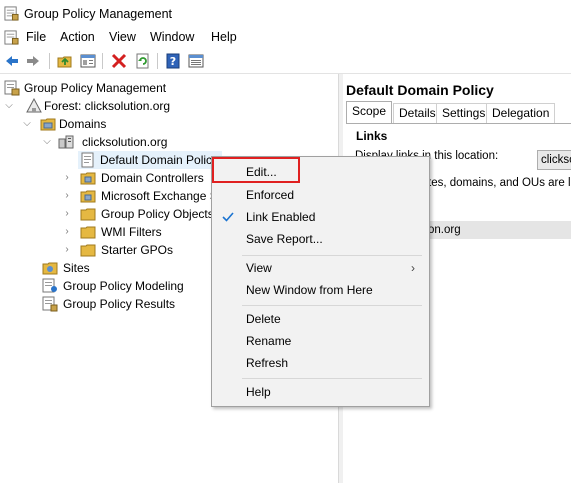 This screenshot has height=483, width=571. Describe the element at coordinates (521, 113) in the screenshot. I see `tab-delegation: Delegation` at that location.